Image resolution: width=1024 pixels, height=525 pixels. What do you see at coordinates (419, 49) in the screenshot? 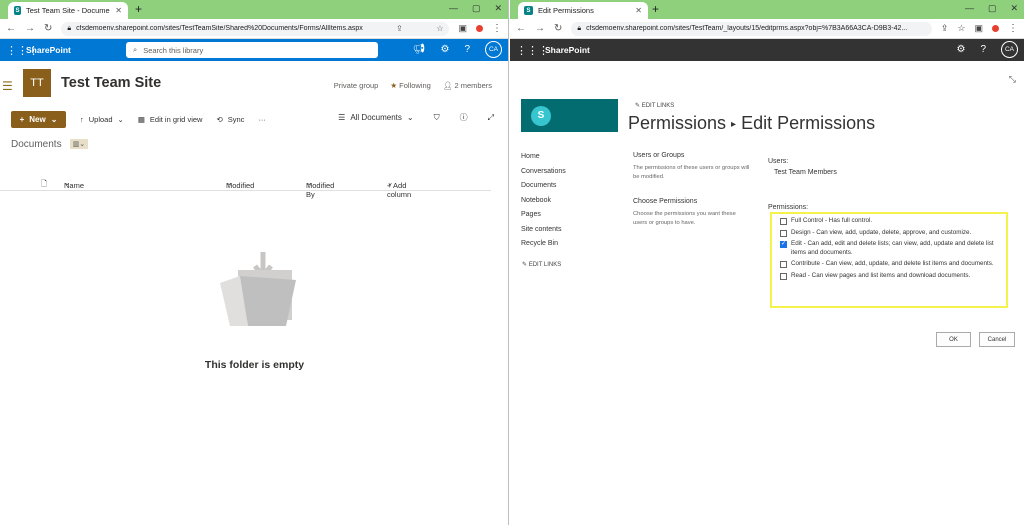
I see `megaphone-icon: 📢︎` at bounding box center [419, 49].